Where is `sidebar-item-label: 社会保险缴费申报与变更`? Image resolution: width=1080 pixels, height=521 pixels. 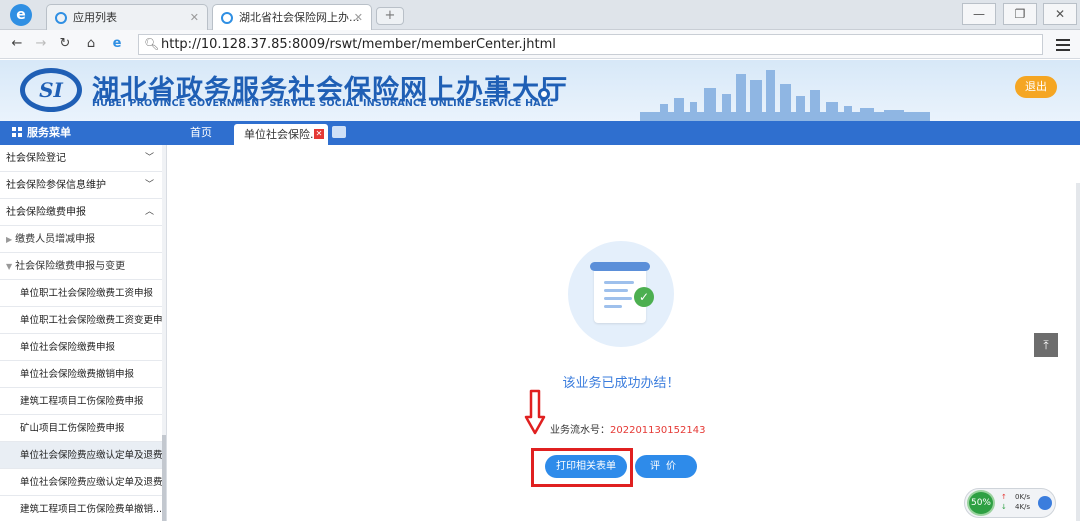
sidebar-item-label: 社会保险缴费申报与变更 is located at coordinates (70, 266).